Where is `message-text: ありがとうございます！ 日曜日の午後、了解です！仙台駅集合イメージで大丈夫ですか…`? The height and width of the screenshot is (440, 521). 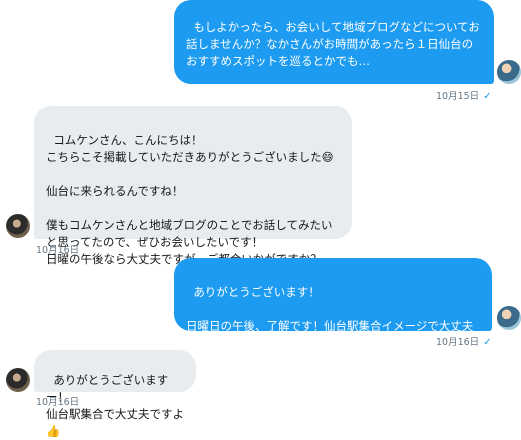 message-text: ありがとうございます！ 日曜日の午後、了解です！仙台駅集合イメージで大丈夫ですか… is located at coordinates (330, 317).